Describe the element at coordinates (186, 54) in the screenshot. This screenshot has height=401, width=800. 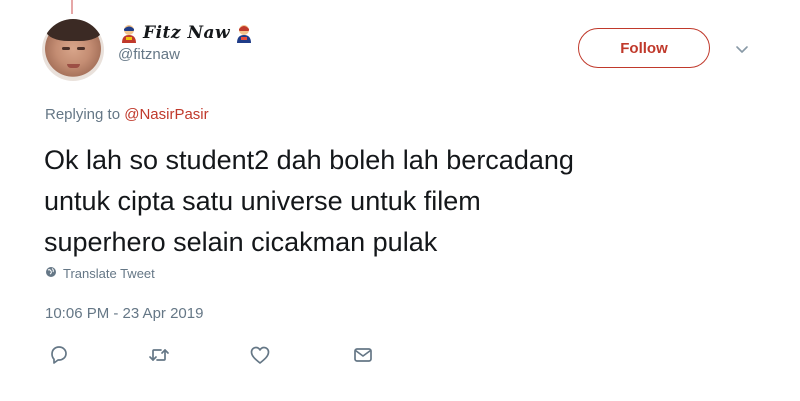
I see `user-handle: @fitznaw` at that location.